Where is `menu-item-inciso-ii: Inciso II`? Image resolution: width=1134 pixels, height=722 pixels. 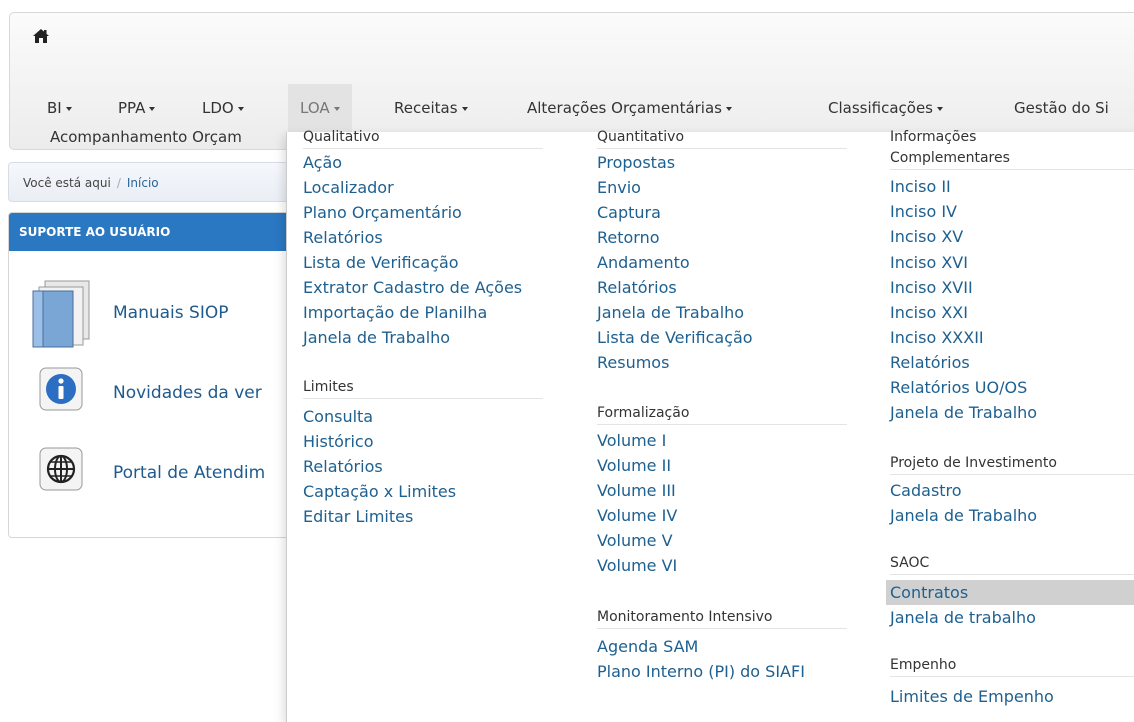 menu-item-inciso-ii: Inciso II is located at coordinates (920, 186).